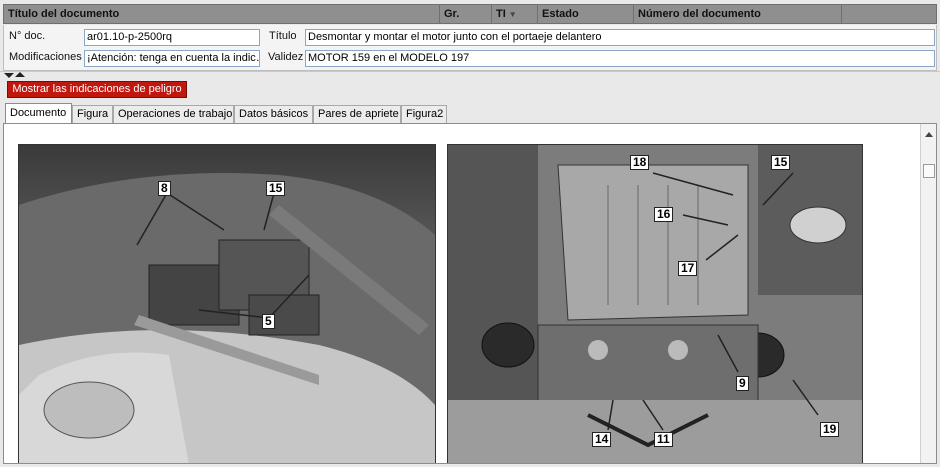  Describe the element at coordinates (92, 114) in the screenshot. I see `tab-figura: Figura` at that location.